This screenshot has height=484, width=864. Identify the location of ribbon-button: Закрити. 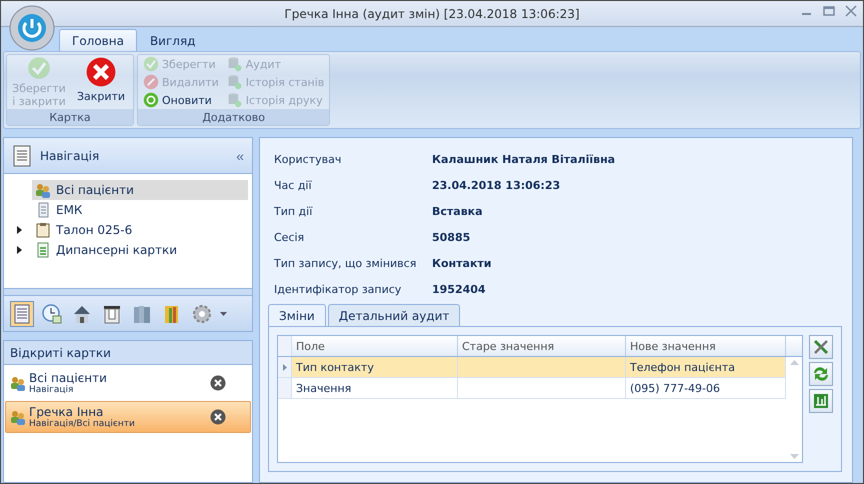
(101, 82).